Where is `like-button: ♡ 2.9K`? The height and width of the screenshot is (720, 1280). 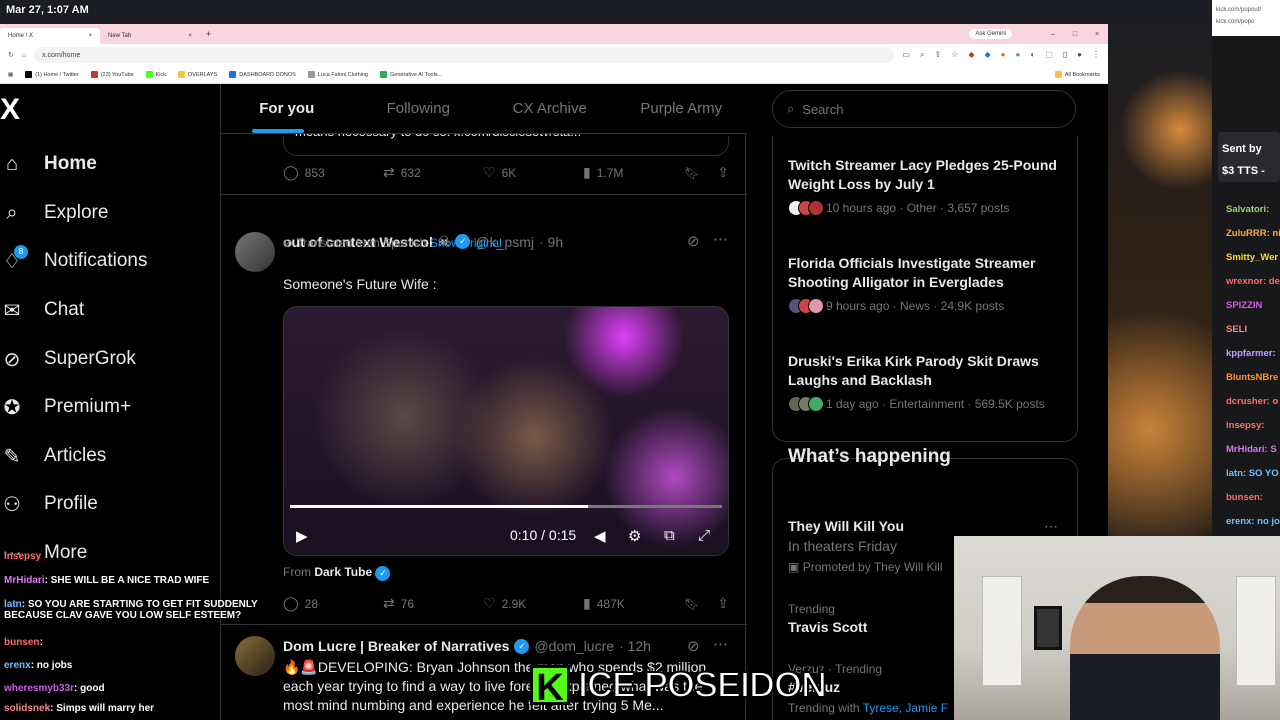 like-button: ♡ 2.9K is located at coordinates (533, 603).